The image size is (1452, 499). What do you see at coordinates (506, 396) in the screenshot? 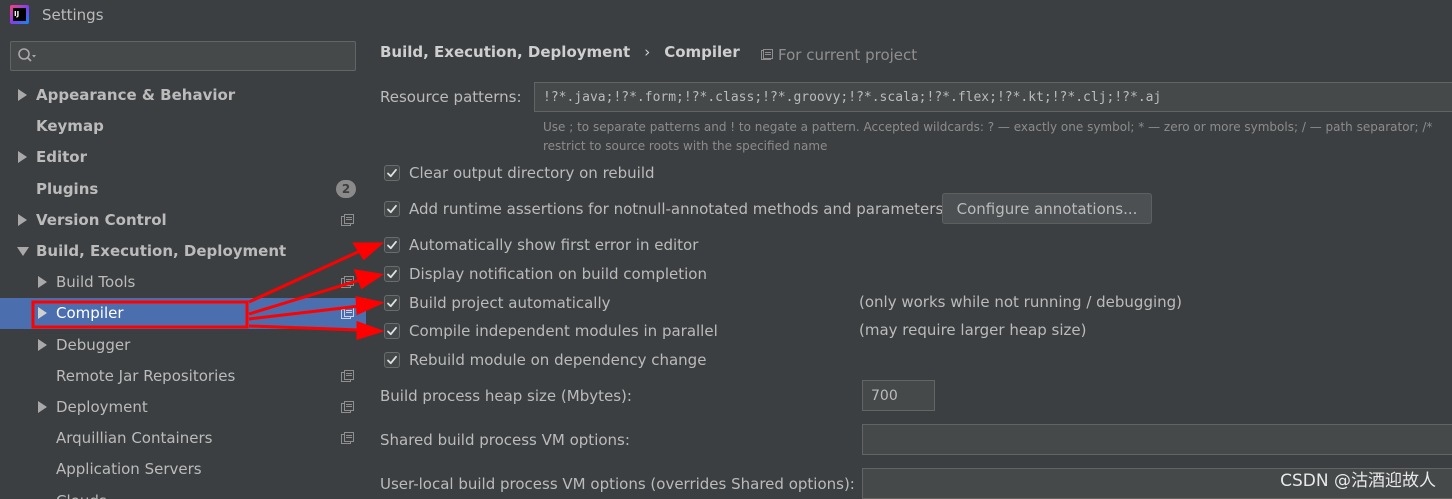
I see `heap-size-label: Build process heap size (Mbytes):` at bounding box center [506, 396].